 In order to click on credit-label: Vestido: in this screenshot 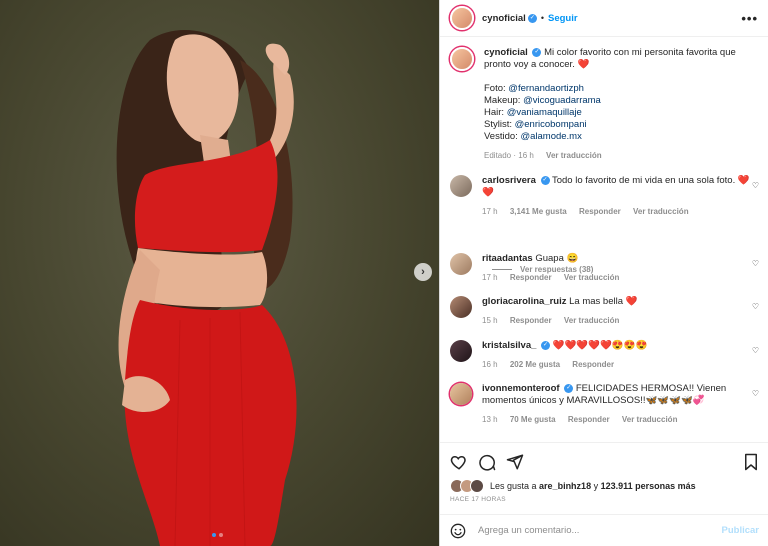, I will do `click(502, 136)`.